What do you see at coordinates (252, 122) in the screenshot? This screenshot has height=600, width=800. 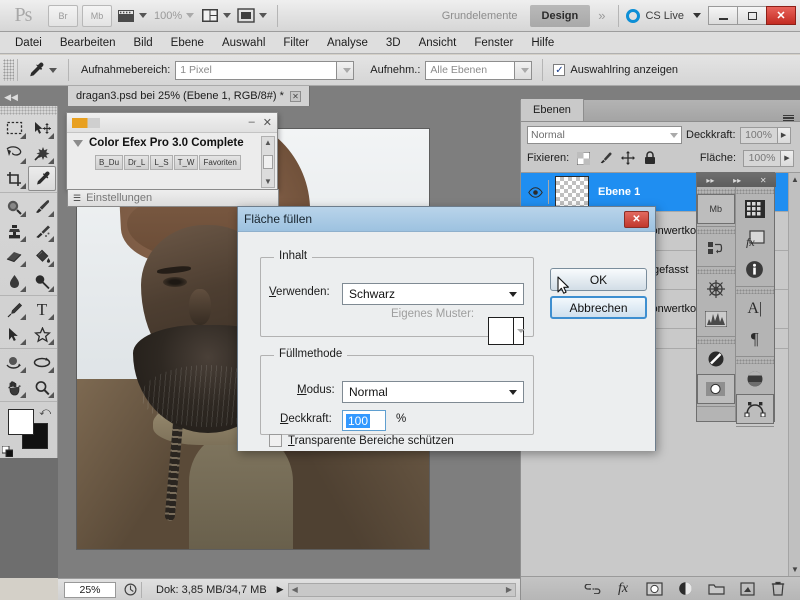 I see `color-efex-minimize-icon: –` at bounding box center [252, 122].